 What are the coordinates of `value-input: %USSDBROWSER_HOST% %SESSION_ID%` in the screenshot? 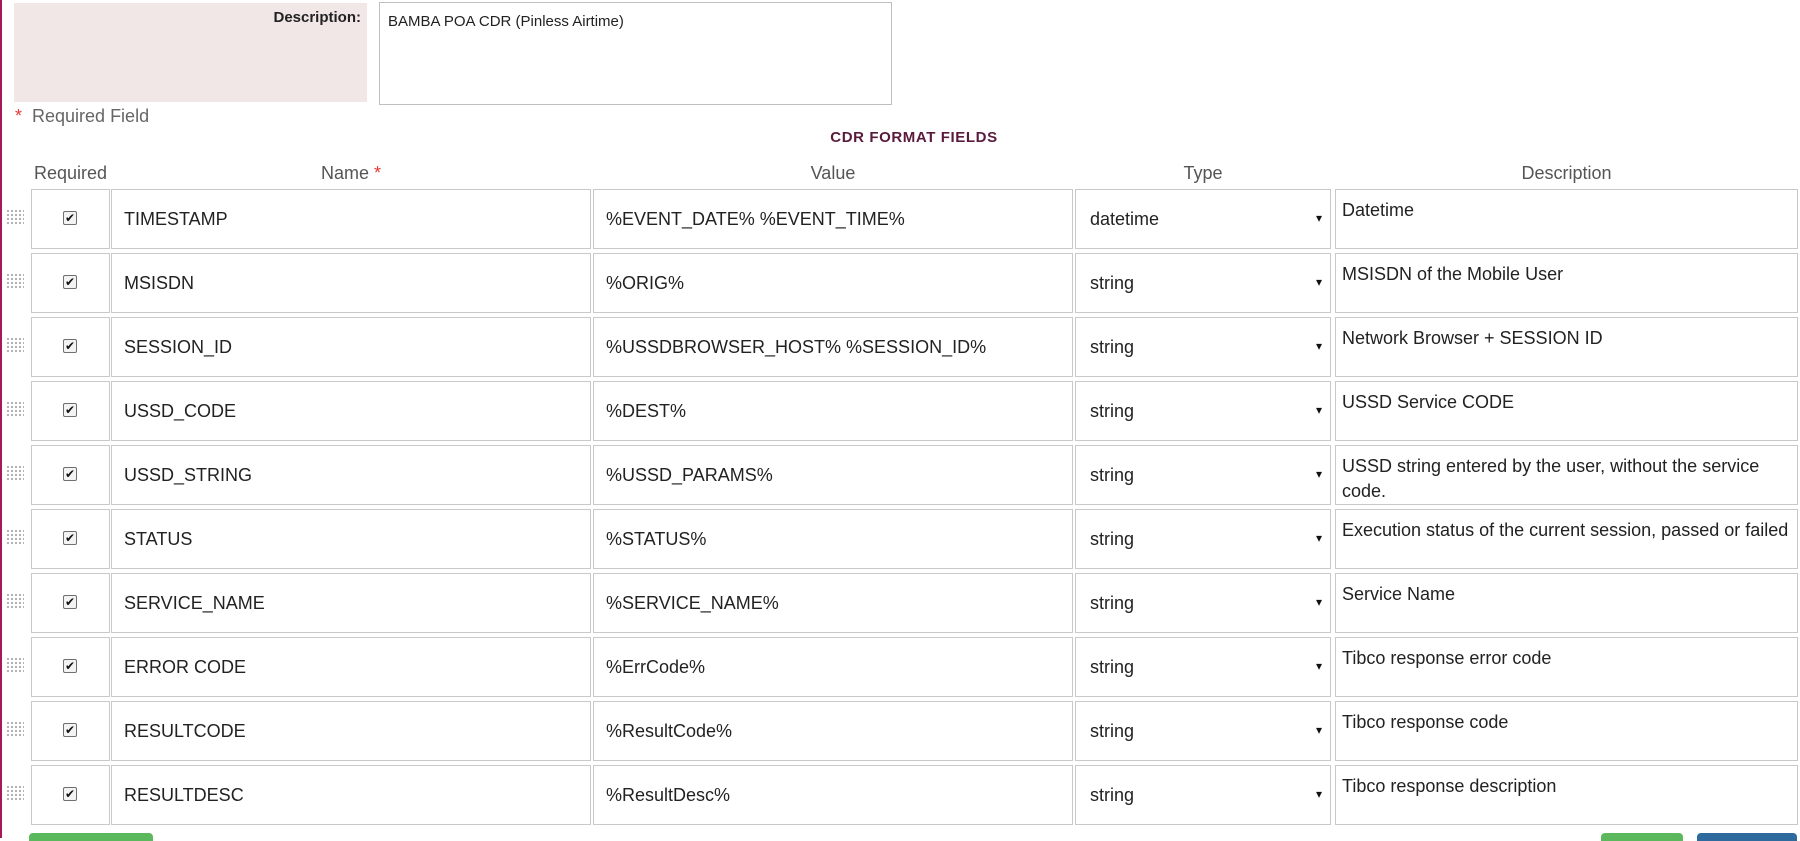 It's located at (833, 347).